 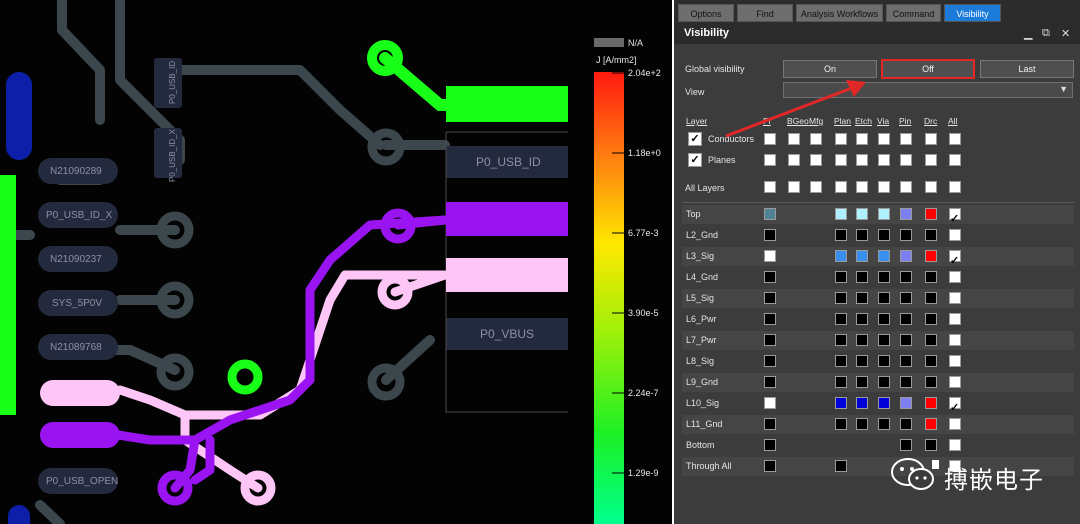 What do you see at coordinates (839, 13) in the screenshot?
I see `tab-analysis-workflows: Analysis Workflows` at bounding box center [839, 13].